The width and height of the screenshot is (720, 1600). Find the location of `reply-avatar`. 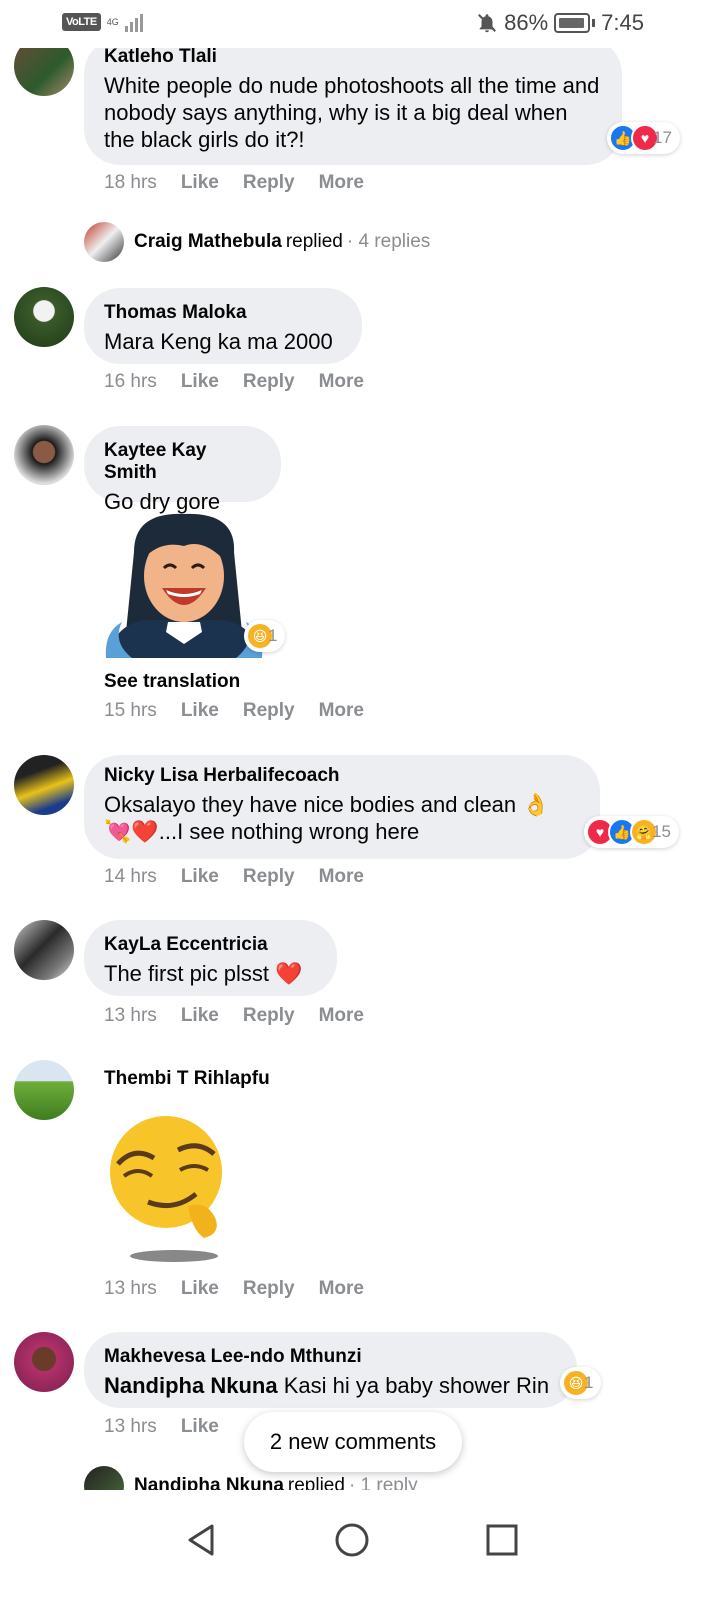

reply-avatar is located at coordinates (104, 242).